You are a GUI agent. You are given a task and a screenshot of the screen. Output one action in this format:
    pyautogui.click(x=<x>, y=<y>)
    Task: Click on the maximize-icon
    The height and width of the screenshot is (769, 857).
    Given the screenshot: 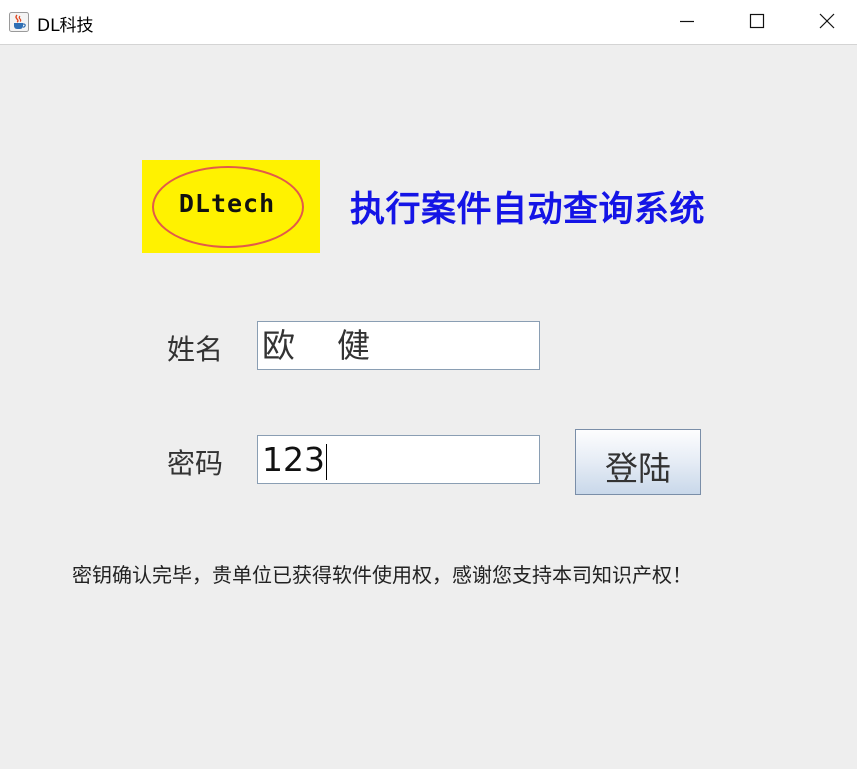 What is the action you would take?
    pyautogui.click(x=757, y=21)
    